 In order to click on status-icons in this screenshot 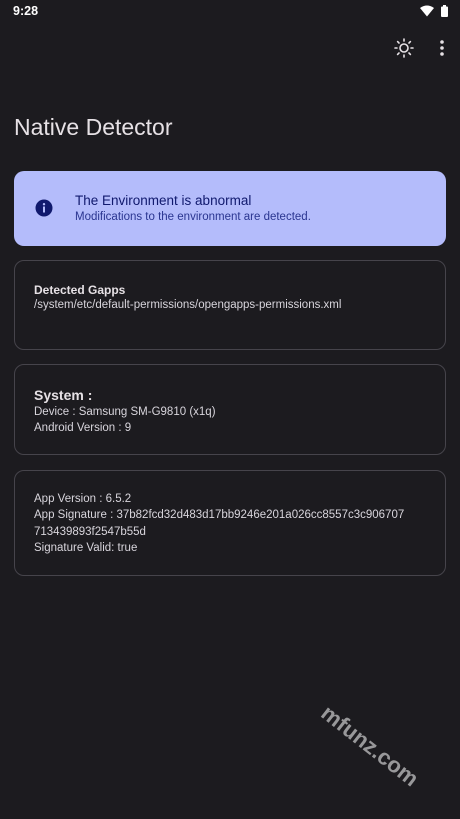, I will do `click(434, 13)`.